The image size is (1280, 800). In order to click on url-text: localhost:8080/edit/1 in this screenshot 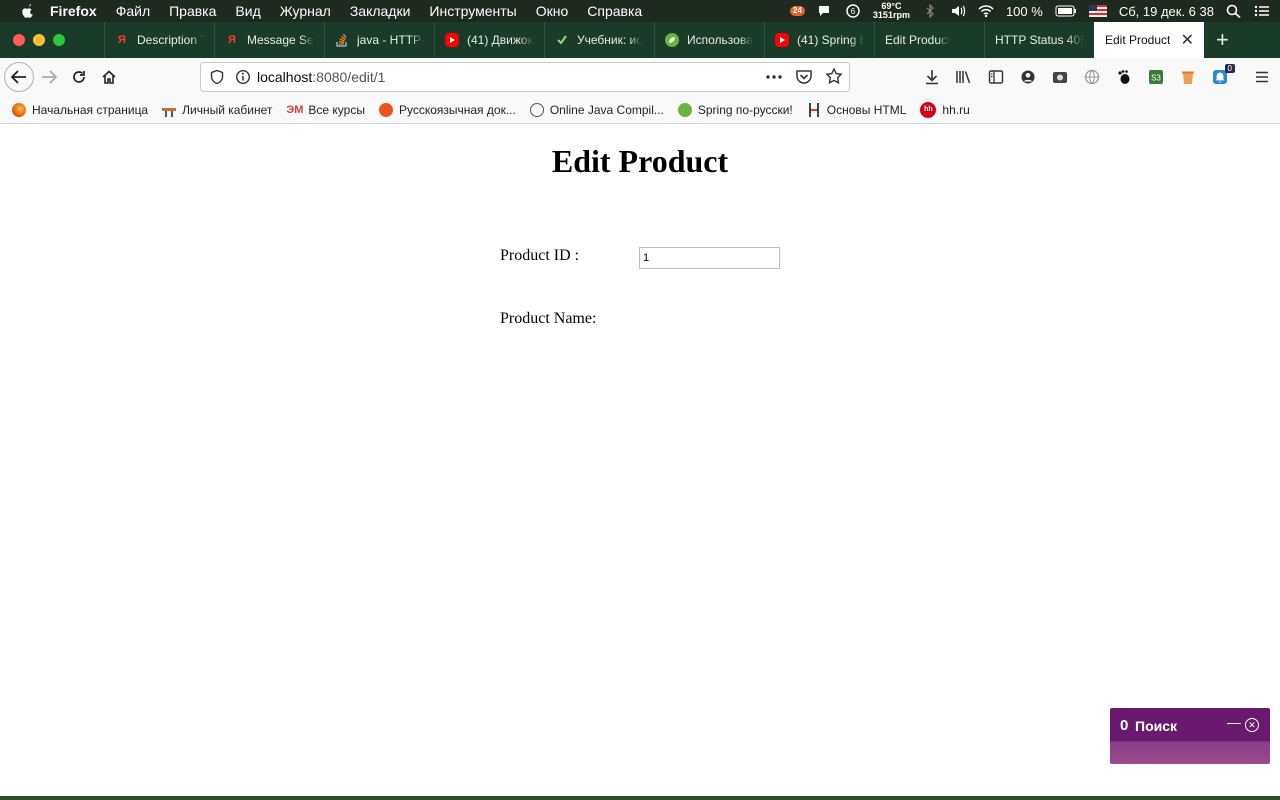, I will do `click(321, 77)`.